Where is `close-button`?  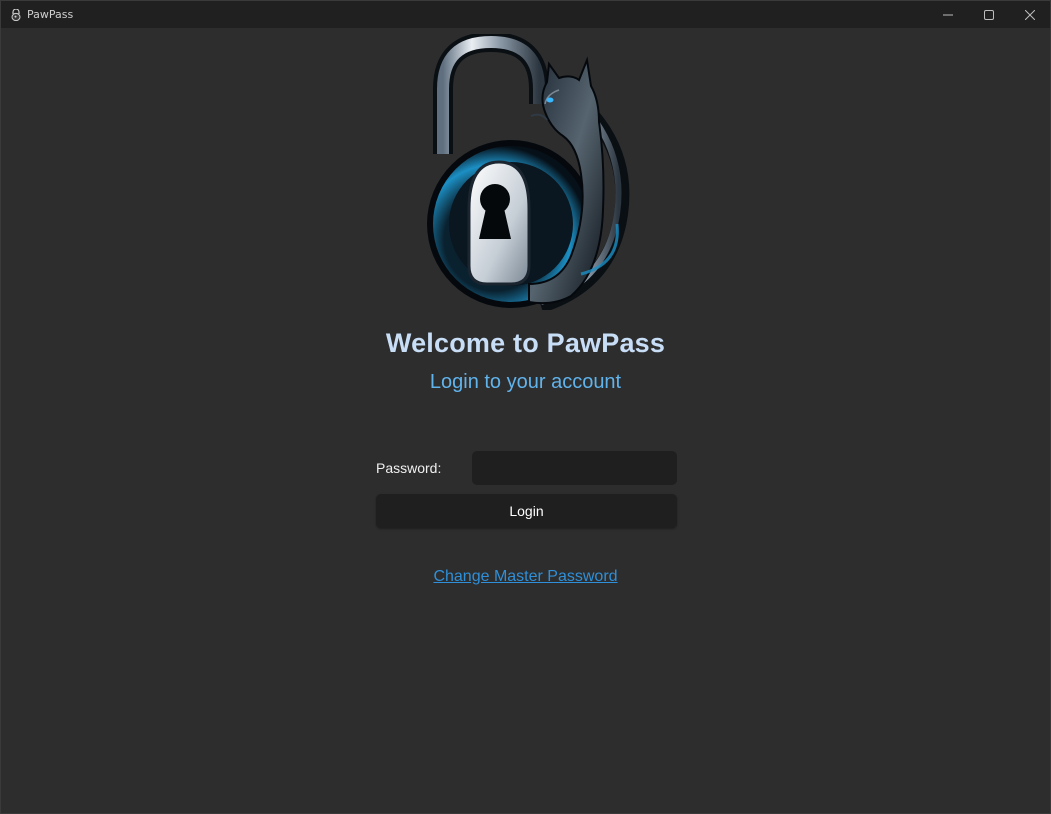
close-button is located at coordinates (1029, 14).